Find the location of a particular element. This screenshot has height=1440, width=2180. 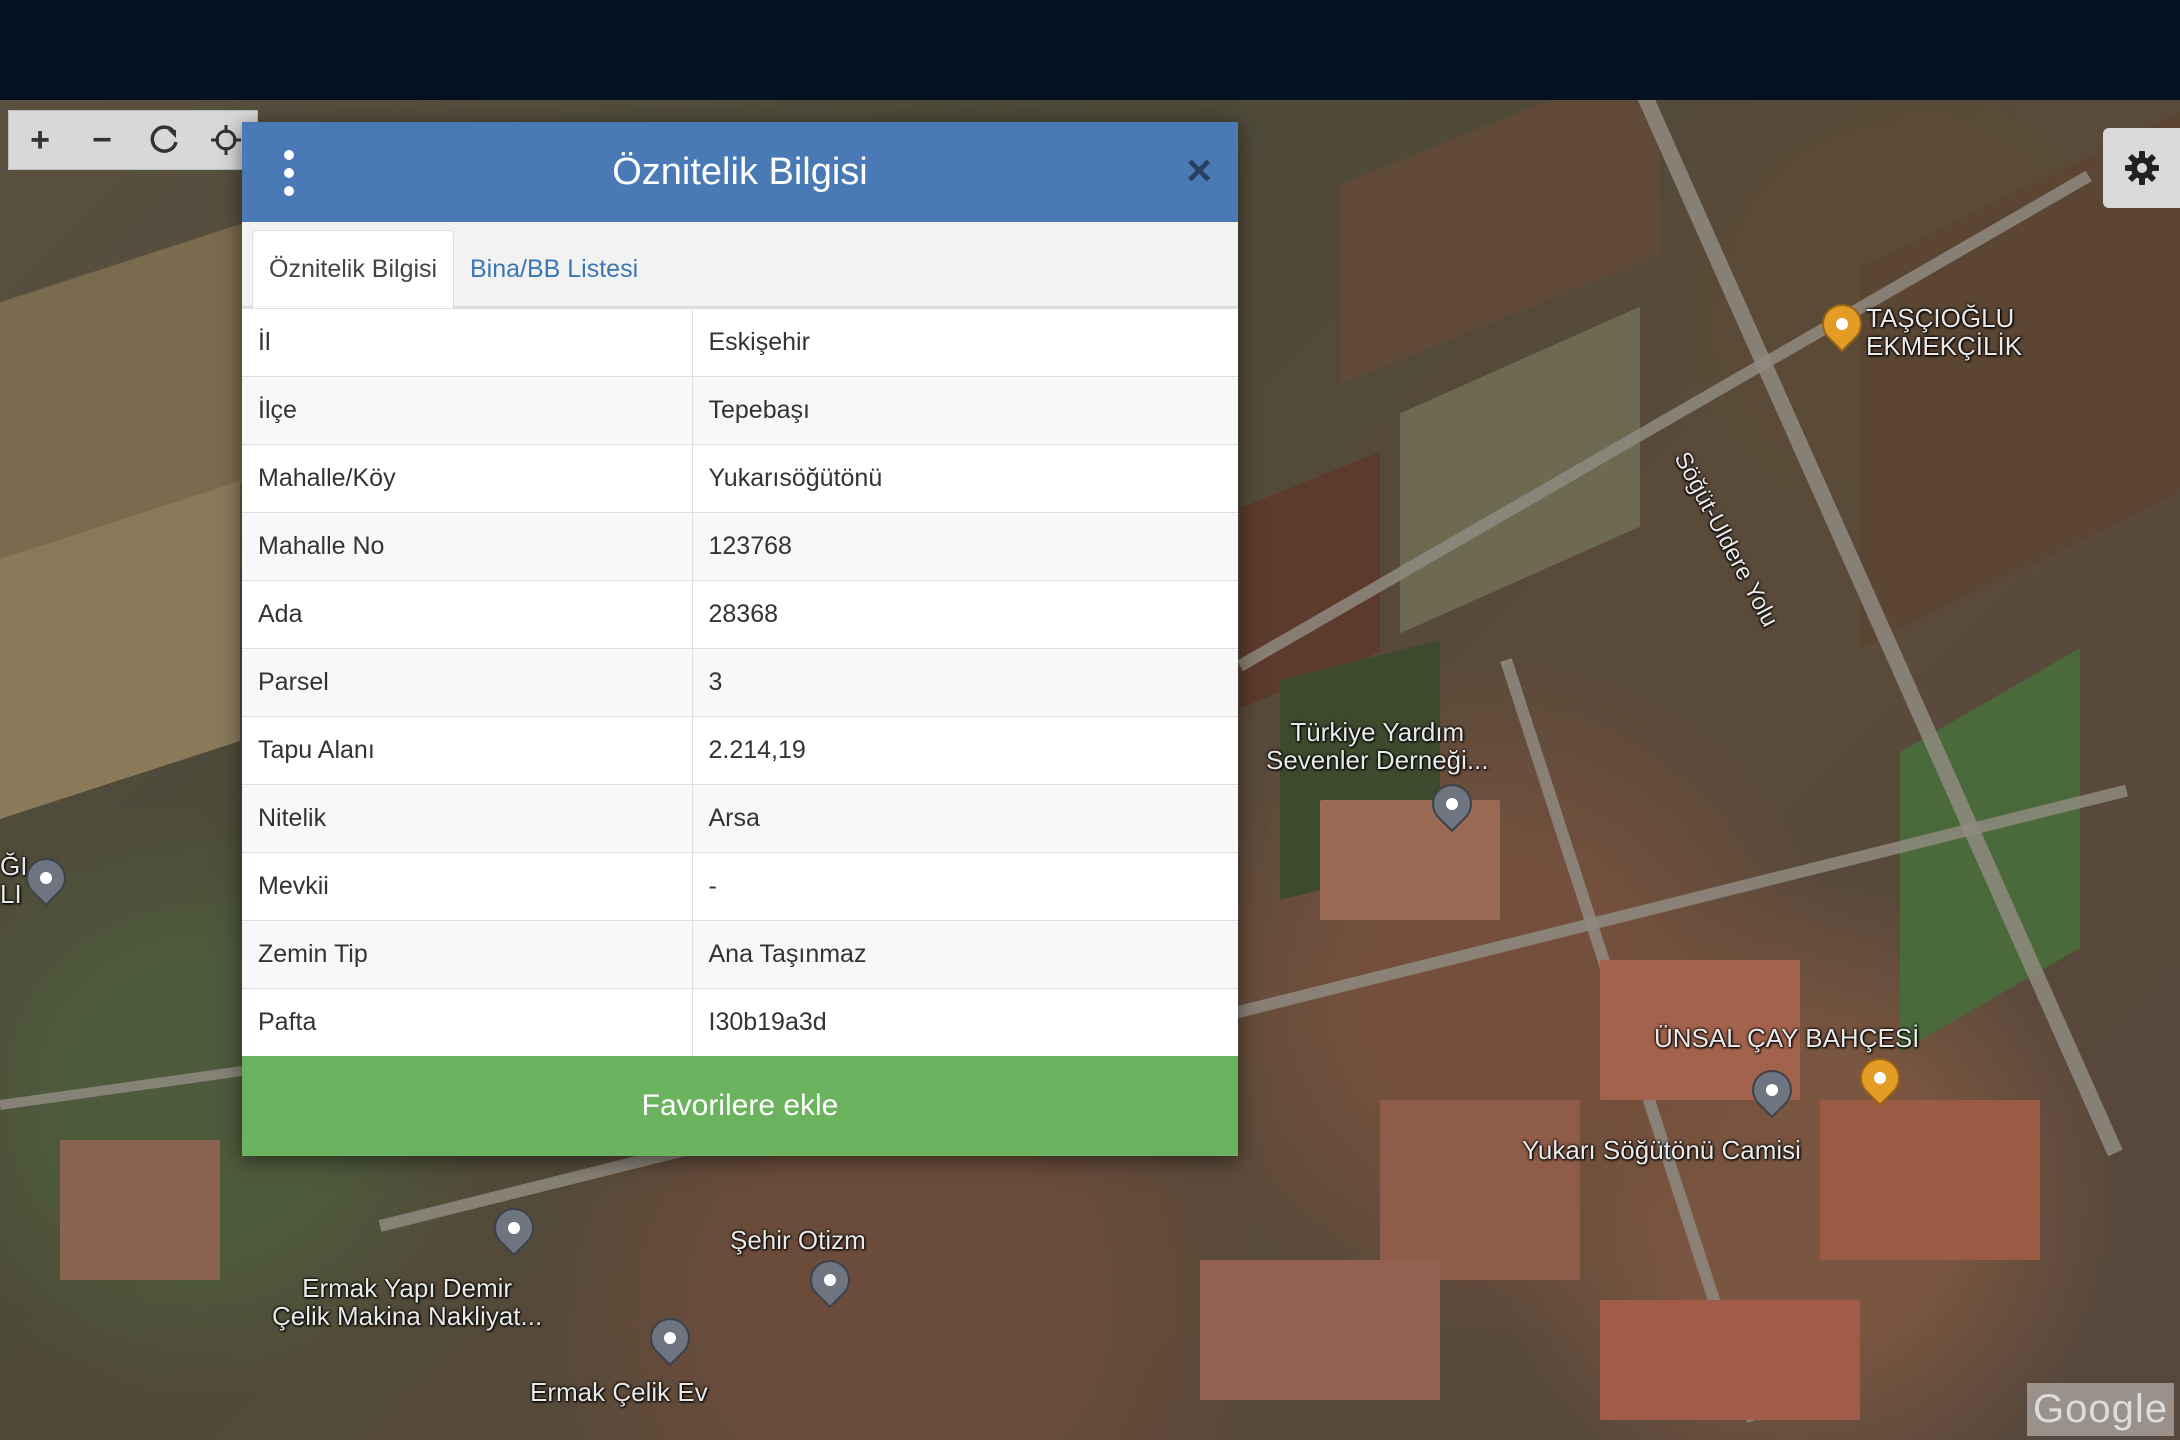

map-label-line: EKMEKÇİLİK is located at coordinates (1944, 346).